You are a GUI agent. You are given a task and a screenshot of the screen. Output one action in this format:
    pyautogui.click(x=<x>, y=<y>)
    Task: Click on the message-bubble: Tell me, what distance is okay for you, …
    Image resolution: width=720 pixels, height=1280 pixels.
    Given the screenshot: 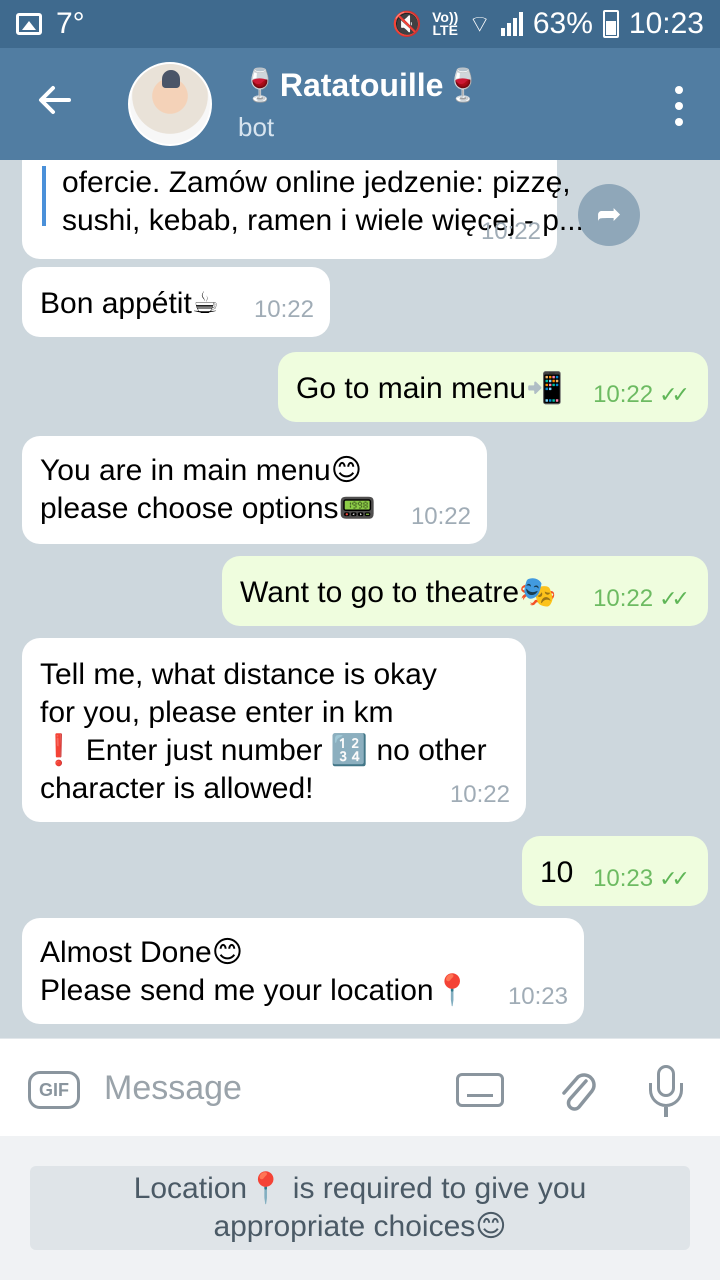 What is the action you would take?
    pyautogui.click(x=274, y=730)
    